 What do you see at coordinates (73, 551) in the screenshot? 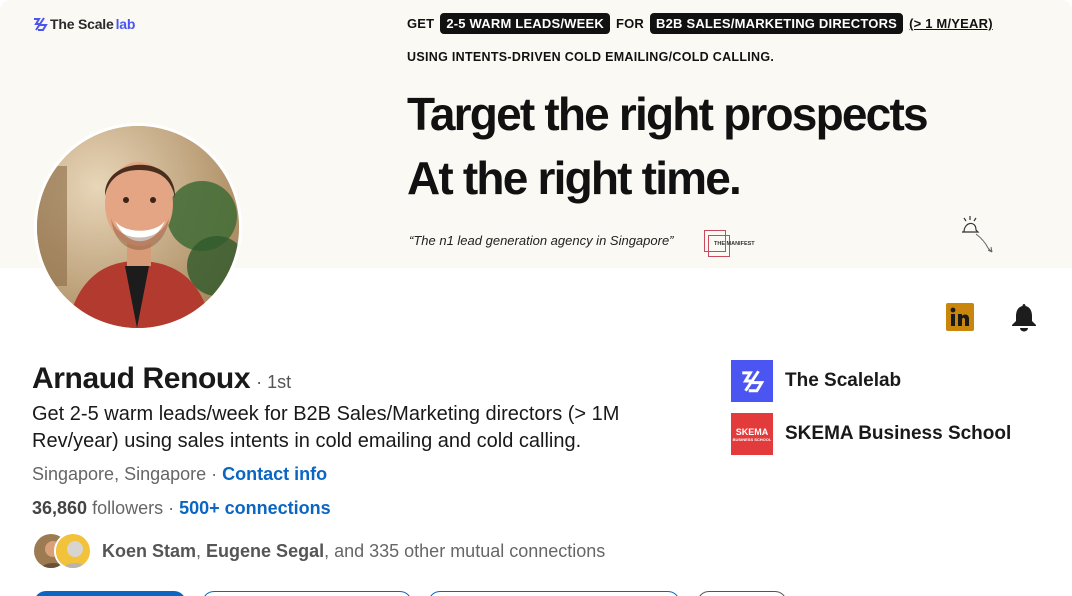
I see `mutual-avatar` at bounding box center [73, 551].